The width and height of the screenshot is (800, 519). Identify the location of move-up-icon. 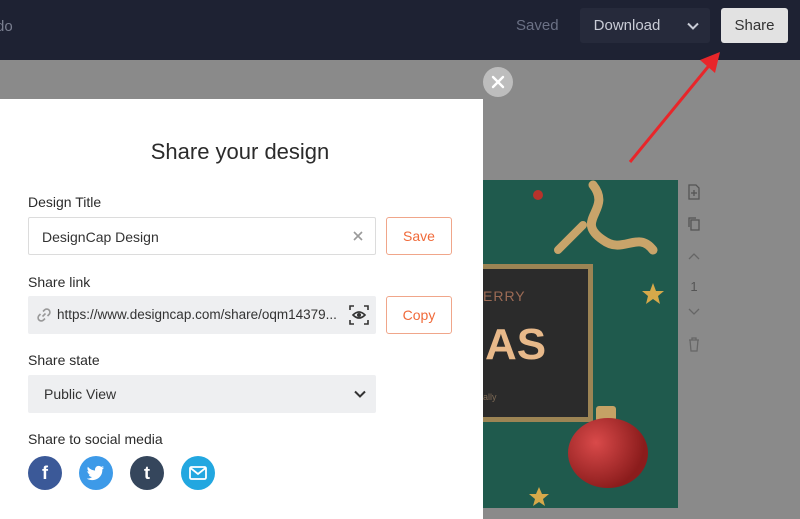
(694, 256).